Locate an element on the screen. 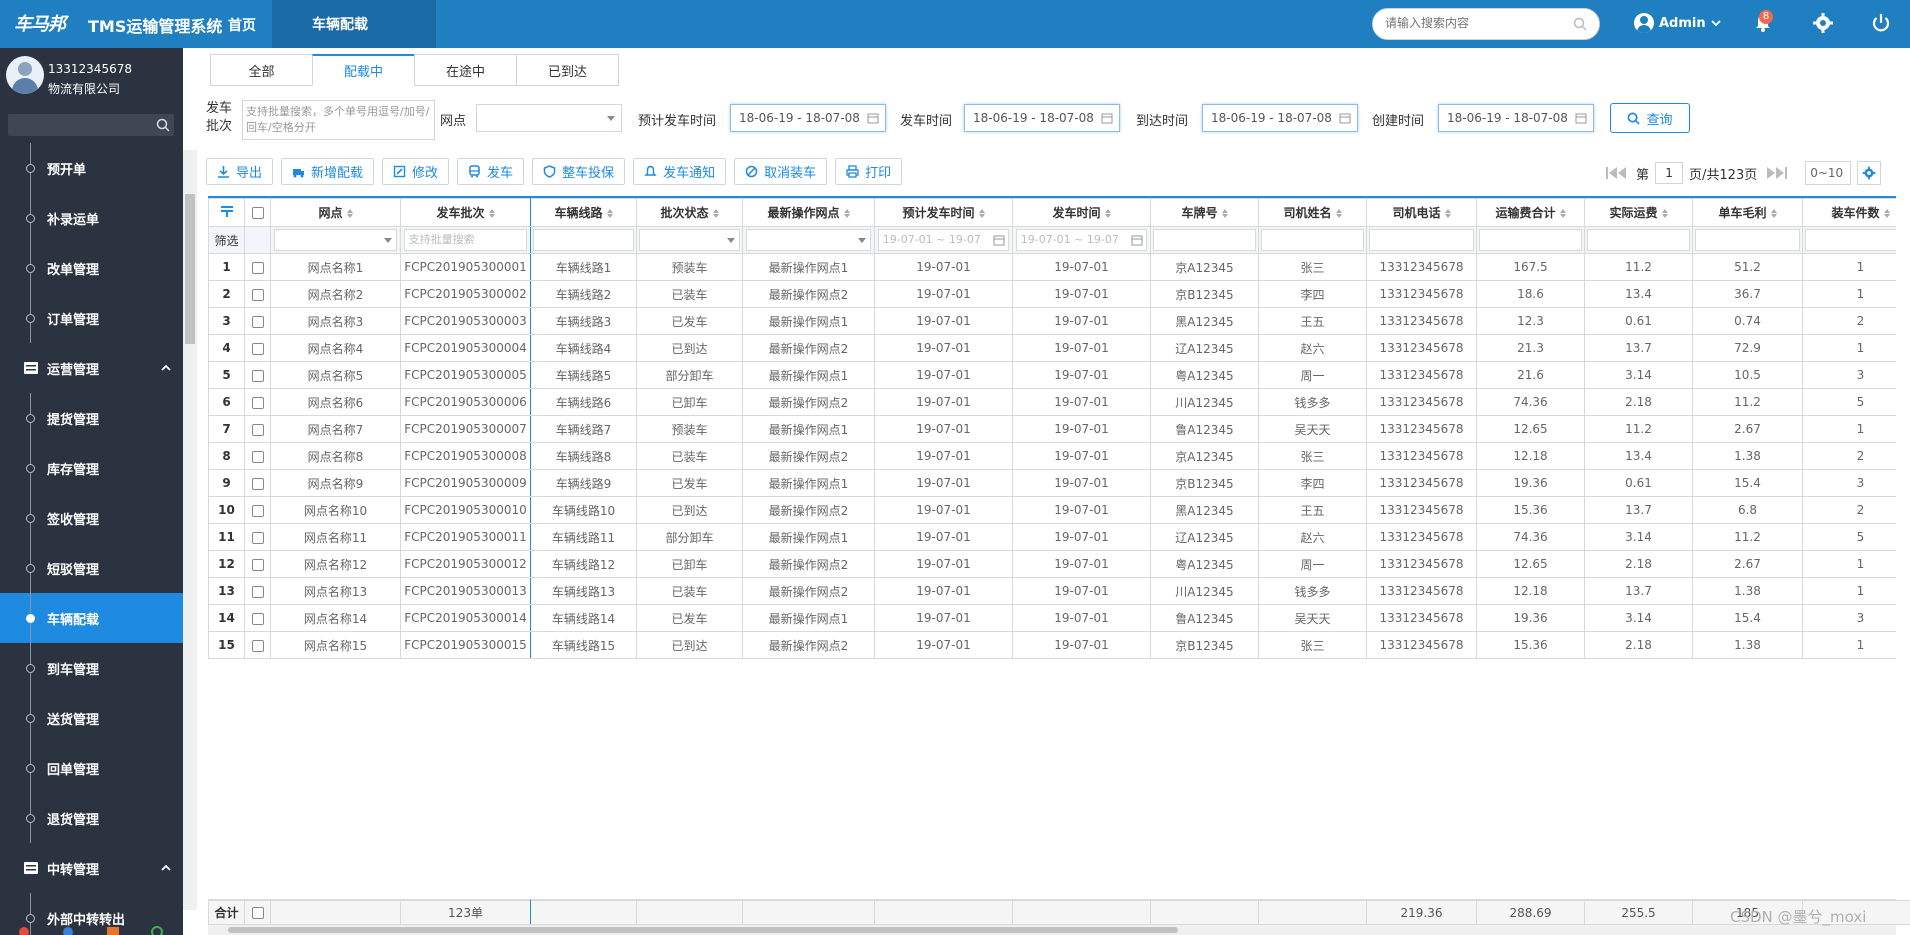 This screenshot has width=1910, height=935. first-page-icon is located at coordinates (1617, 173).